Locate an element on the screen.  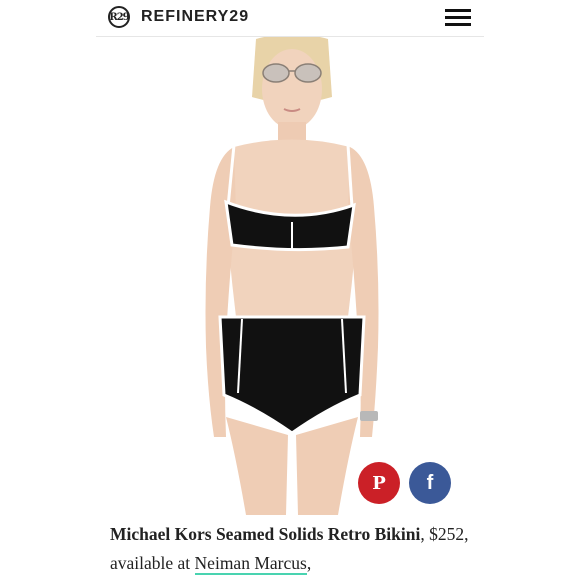
product-name: Michael Kors Seamed Solids Retro Bikini is located at coordinates (265, 534).